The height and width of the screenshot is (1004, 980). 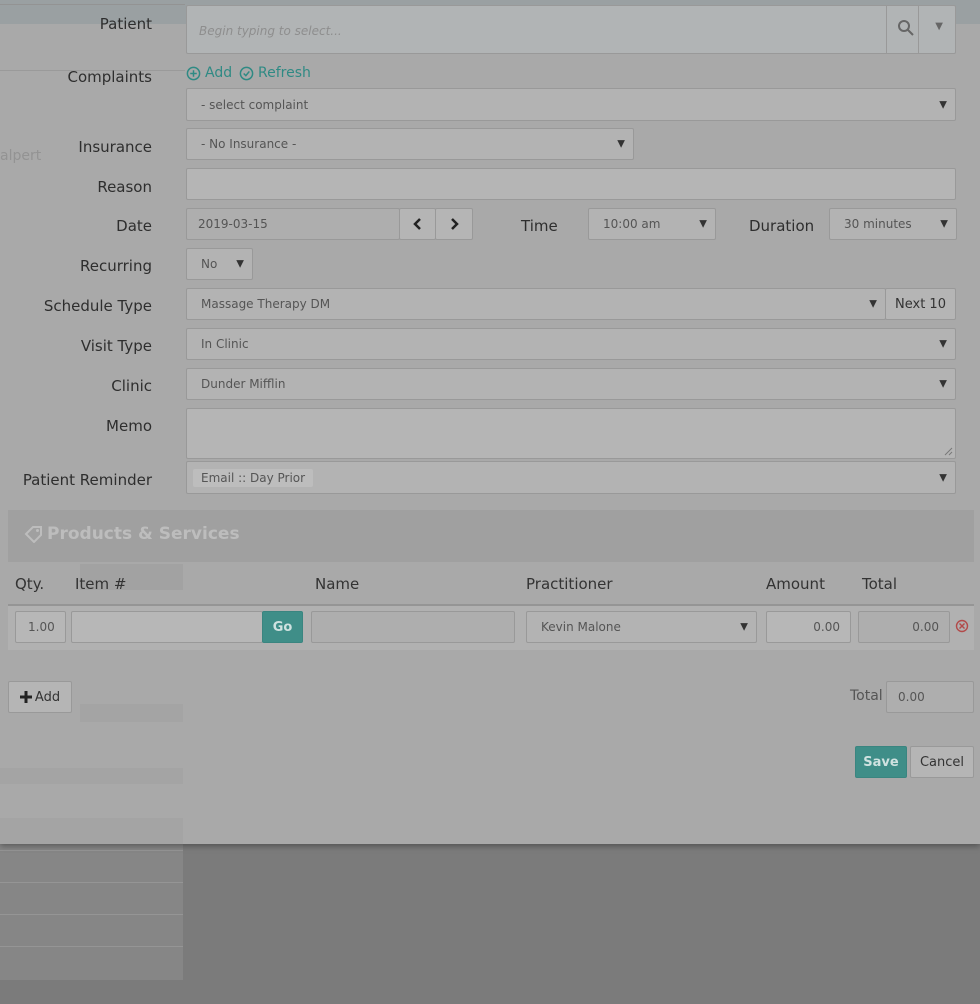 What do you see at coordinates (942, 762) in the screenshot?
I see `cancel-button: Cancel` at bounding box center [942, 762].